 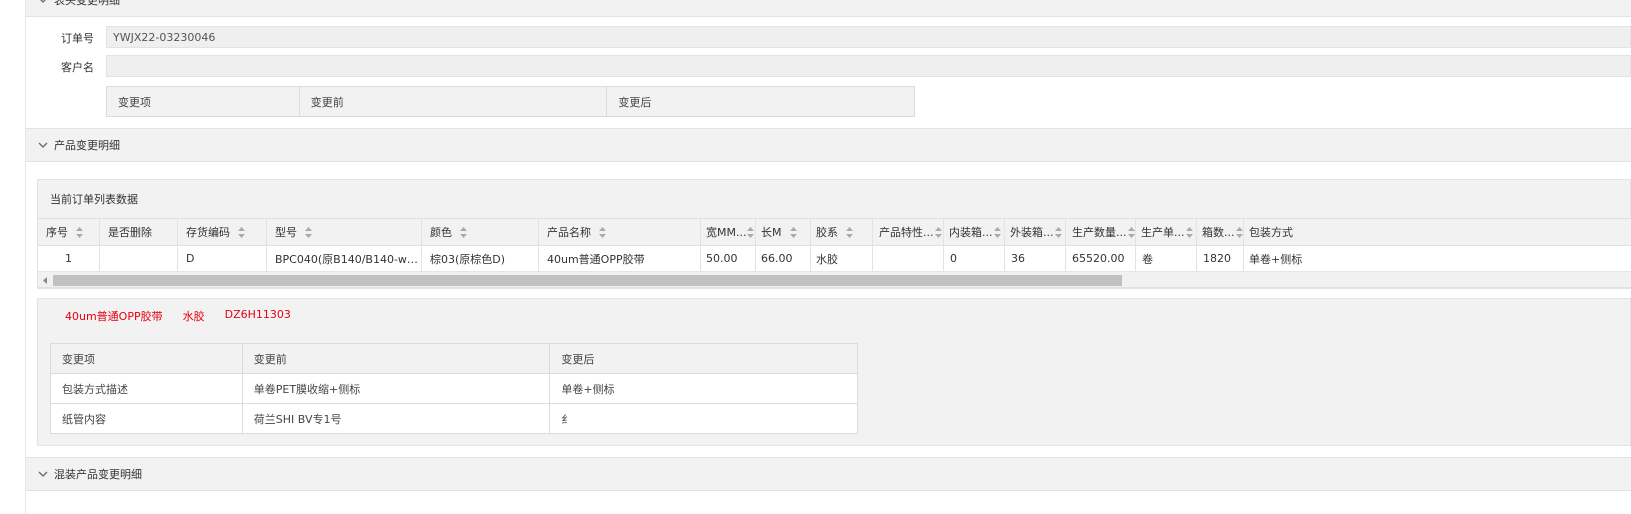 What do you see at coordinates (69, 232) in the screenshot?
I see `column-header-seq: 序号` at bounding box center [69, 232].